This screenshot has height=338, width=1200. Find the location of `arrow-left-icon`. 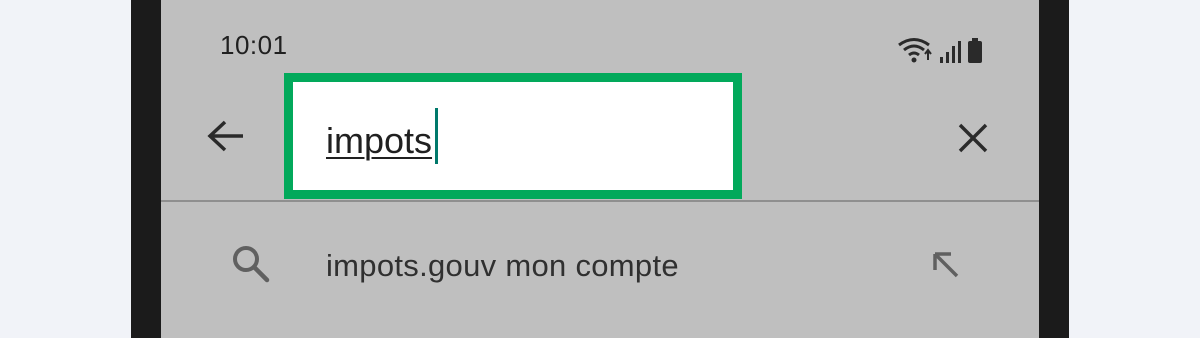

arrow-left-icon is located at coordinates (225, 136).